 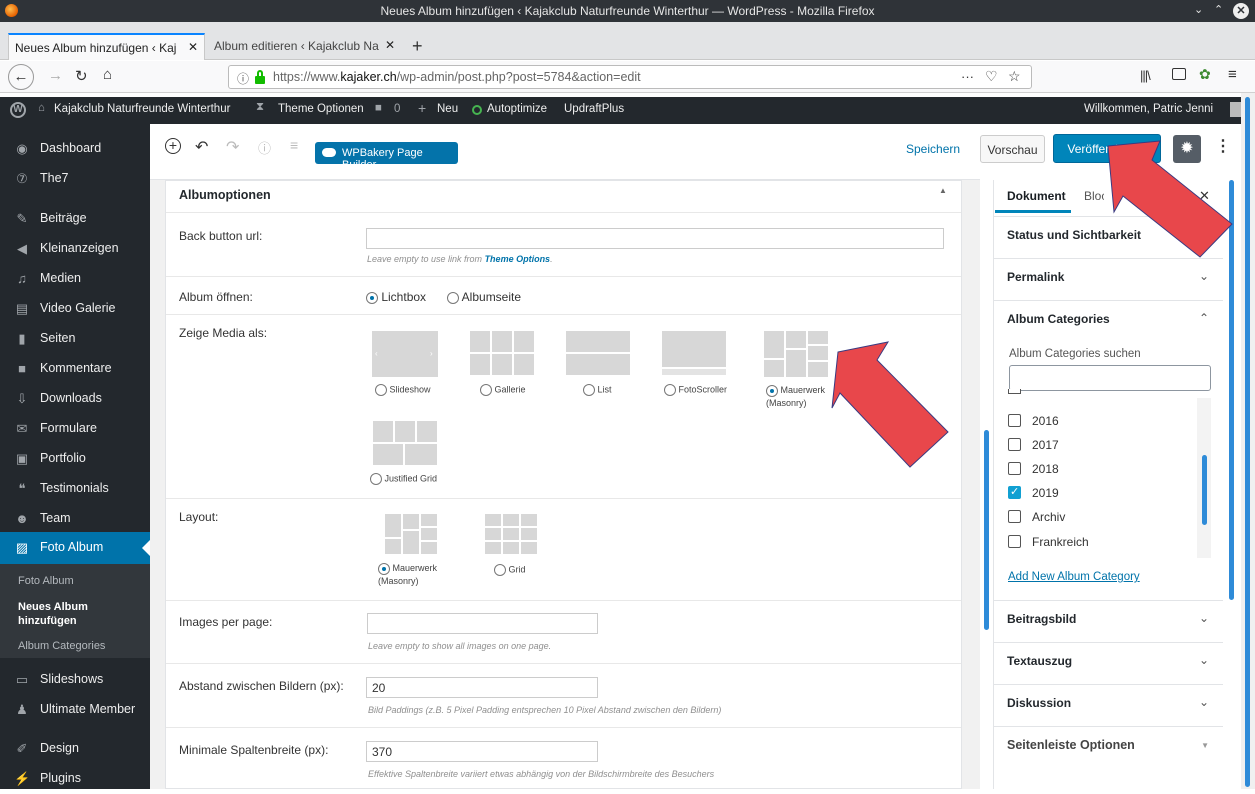 I want to click on annotation-arrows, so click(x=1032, y=304).